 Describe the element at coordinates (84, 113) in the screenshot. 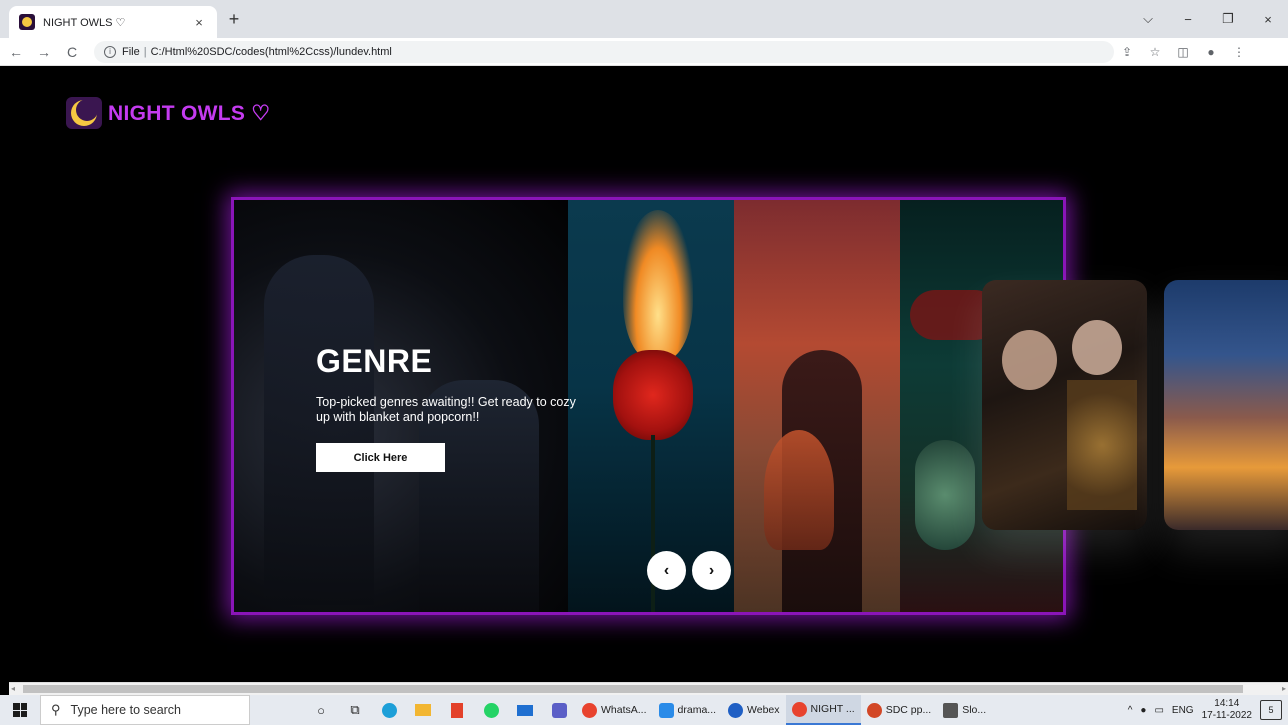

I see `owl-moon-icon` at that location.